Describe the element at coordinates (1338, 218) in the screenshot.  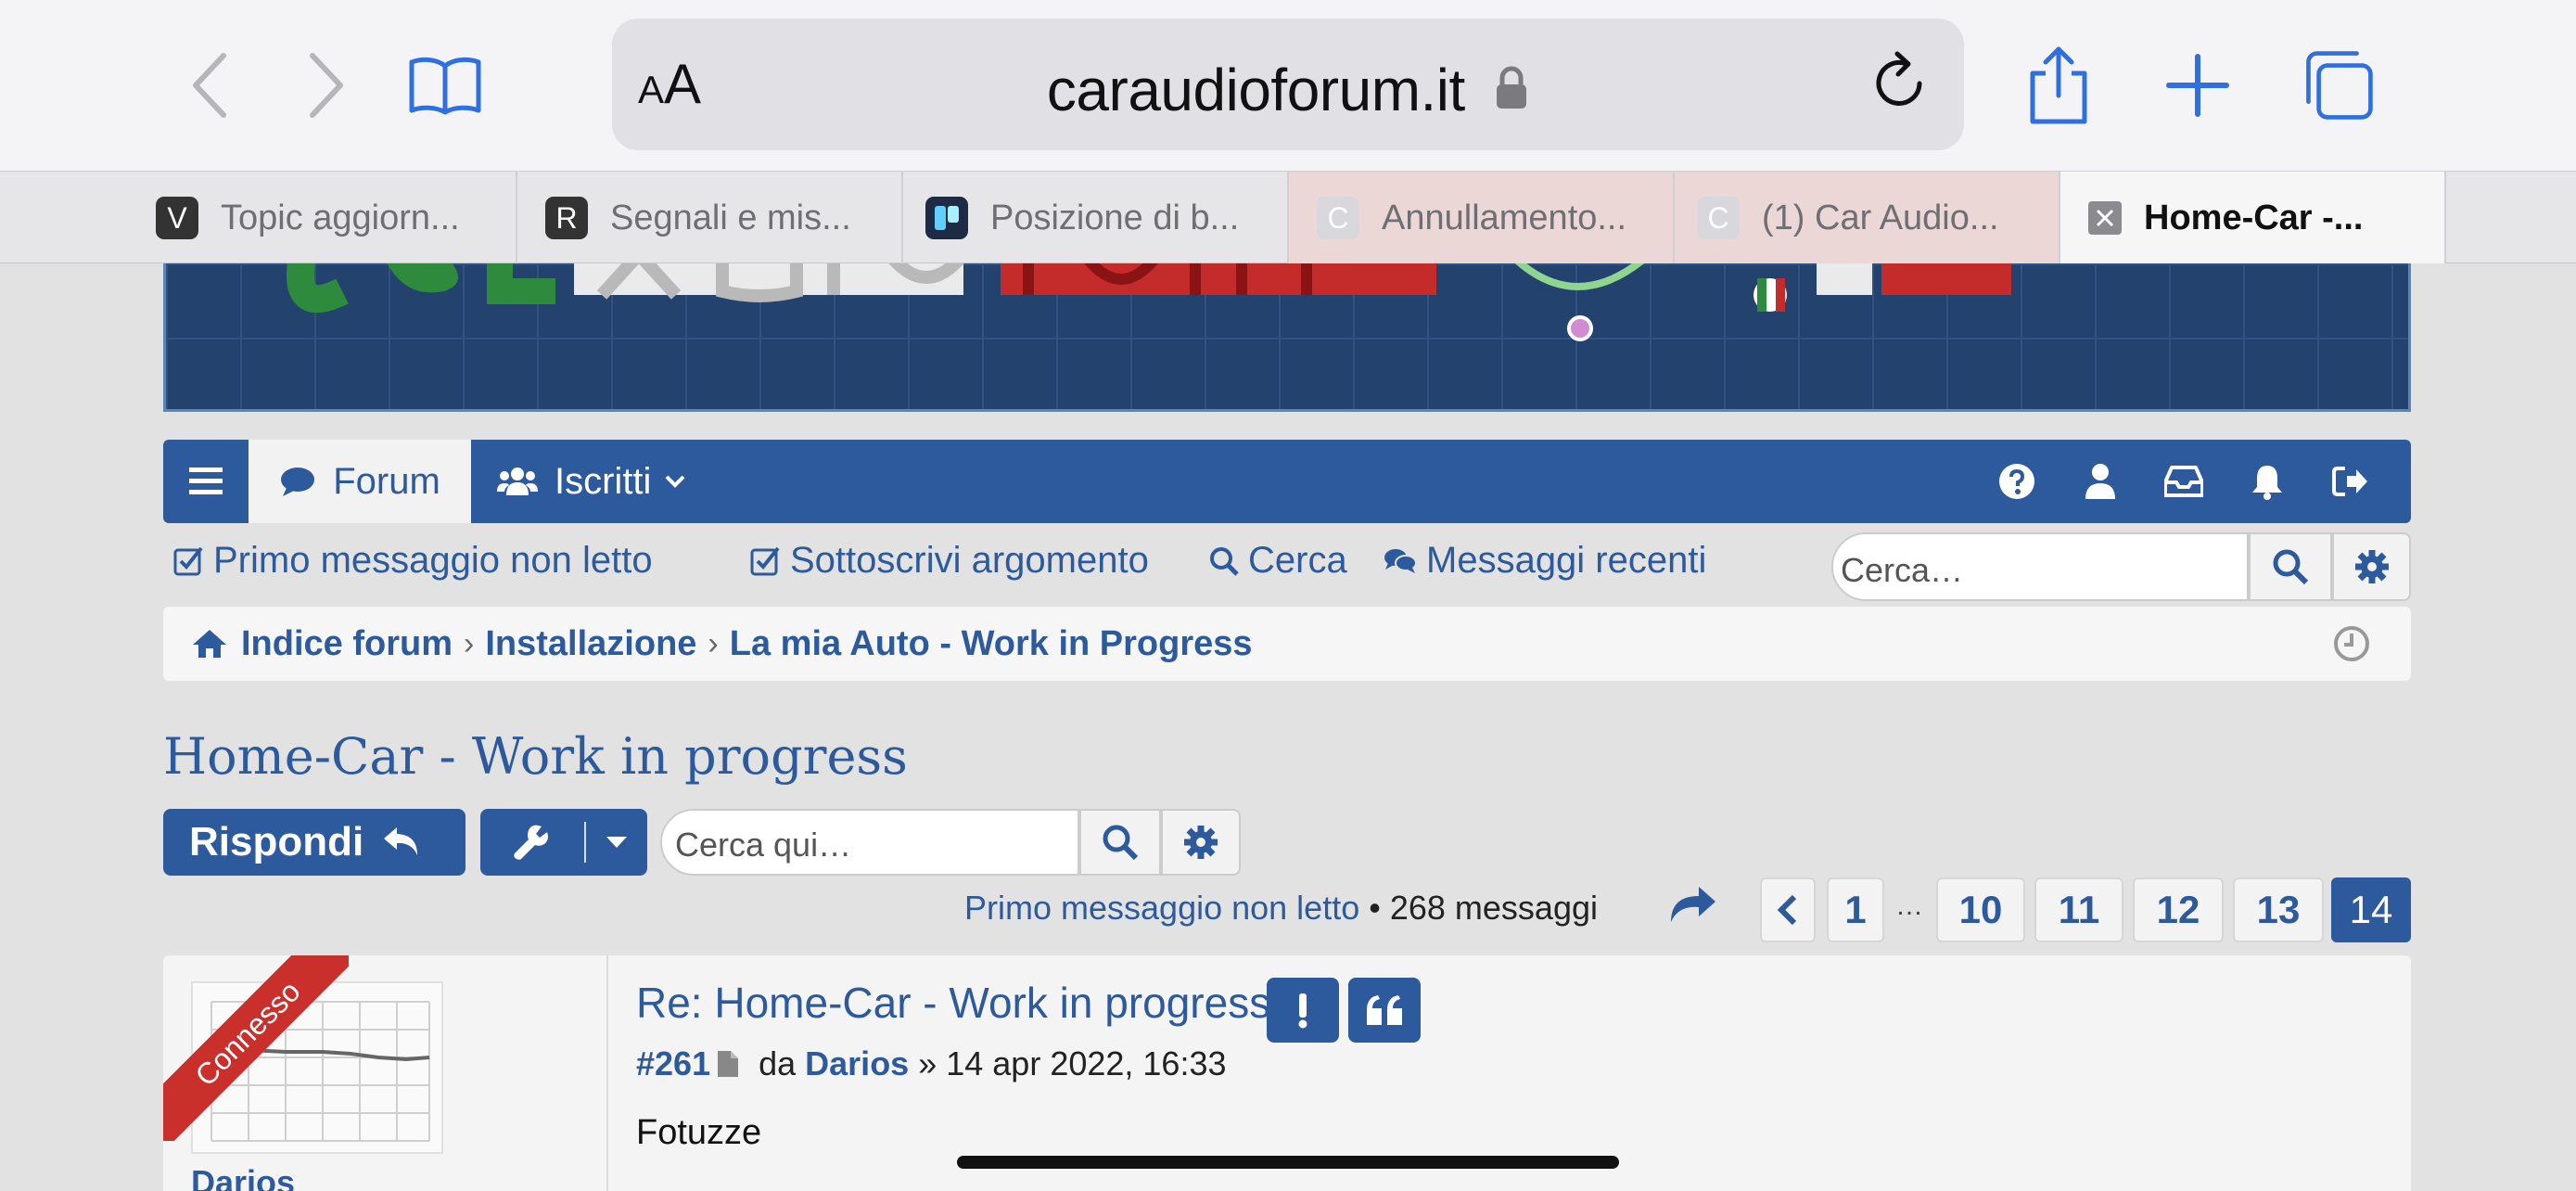
I see `tab-favicon: C` at that location.